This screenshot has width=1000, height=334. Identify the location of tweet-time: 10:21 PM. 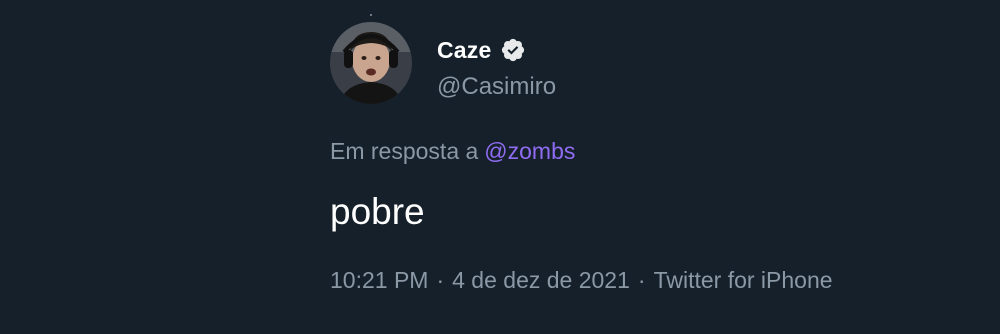
(379, 280).